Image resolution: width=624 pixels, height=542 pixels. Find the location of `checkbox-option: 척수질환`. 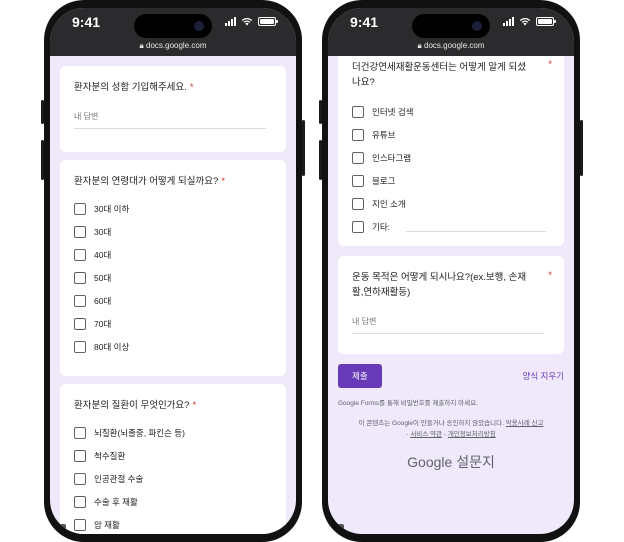

checkbox-option: 척수질환 is located at coordinates (173, 455).